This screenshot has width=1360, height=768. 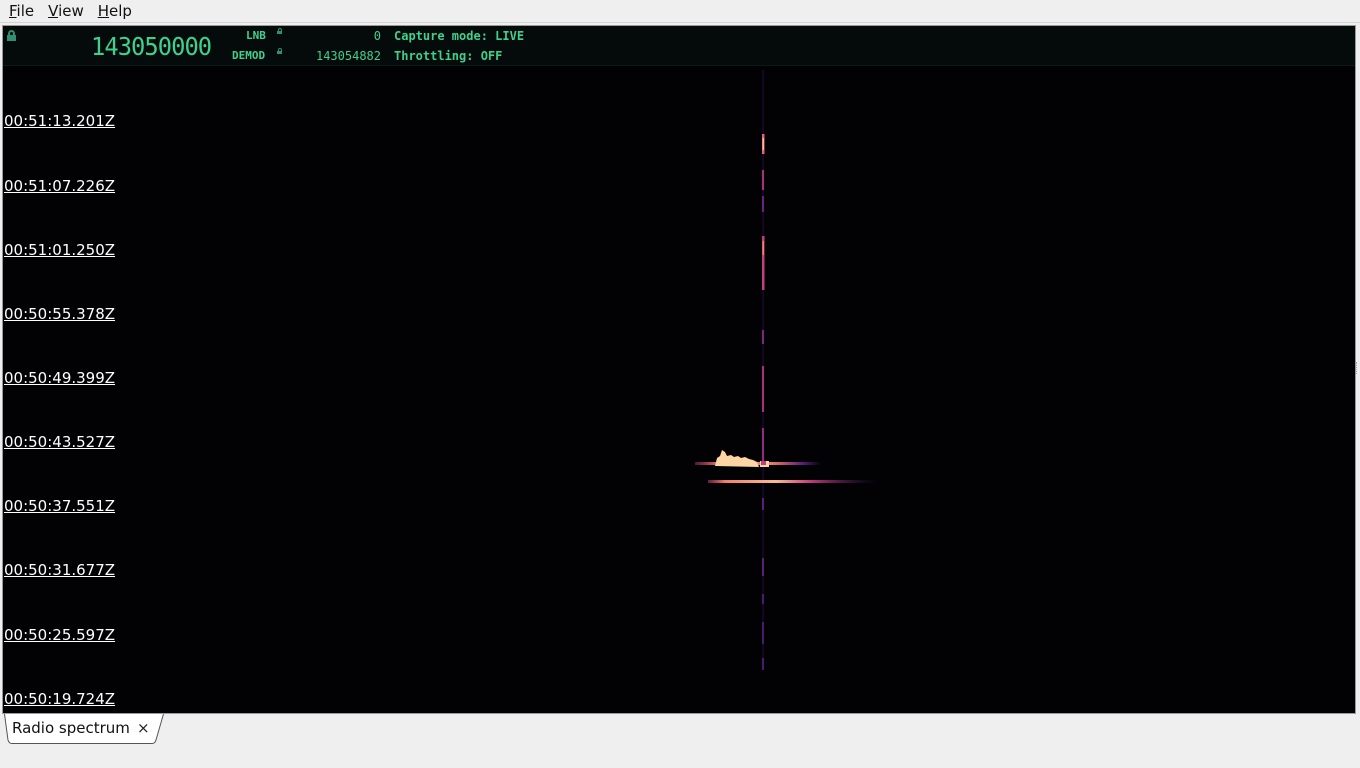 I want to click on frequency-lock-icon, so click(x=11, y=35).